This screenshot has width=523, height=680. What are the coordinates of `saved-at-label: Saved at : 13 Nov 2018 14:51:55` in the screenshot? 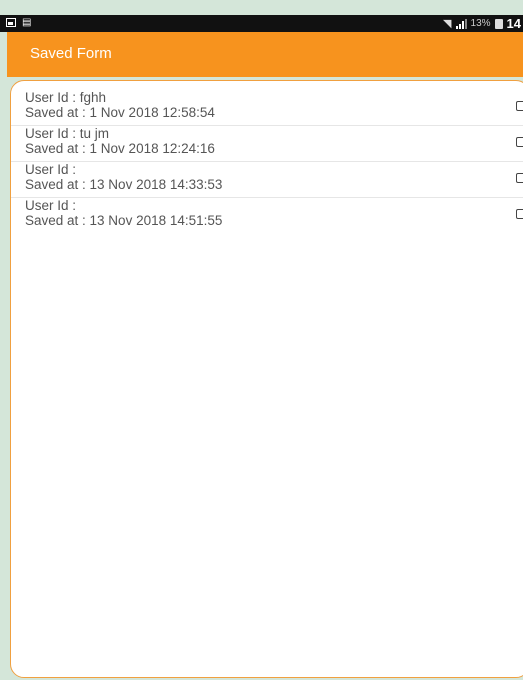 It's located at (124, 220).